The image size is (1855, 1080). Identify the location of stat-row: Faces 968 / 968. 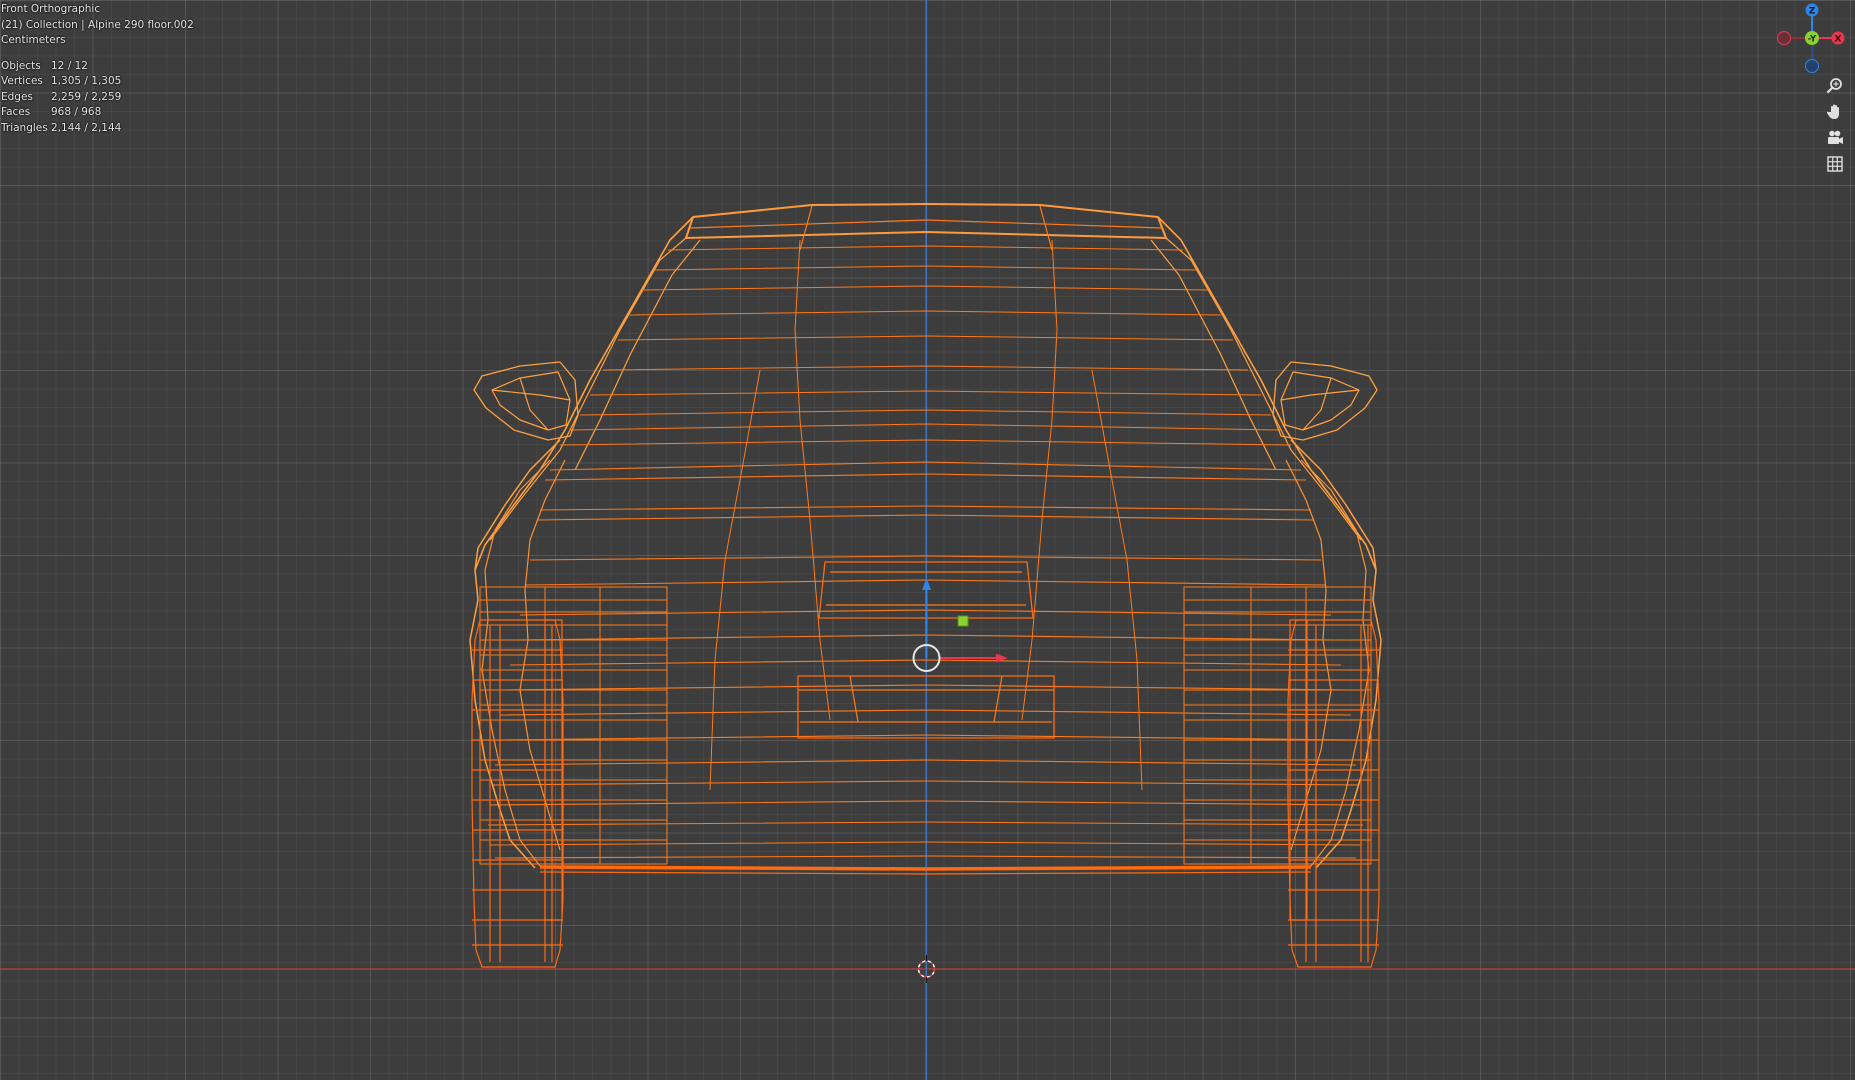
(97, 113).